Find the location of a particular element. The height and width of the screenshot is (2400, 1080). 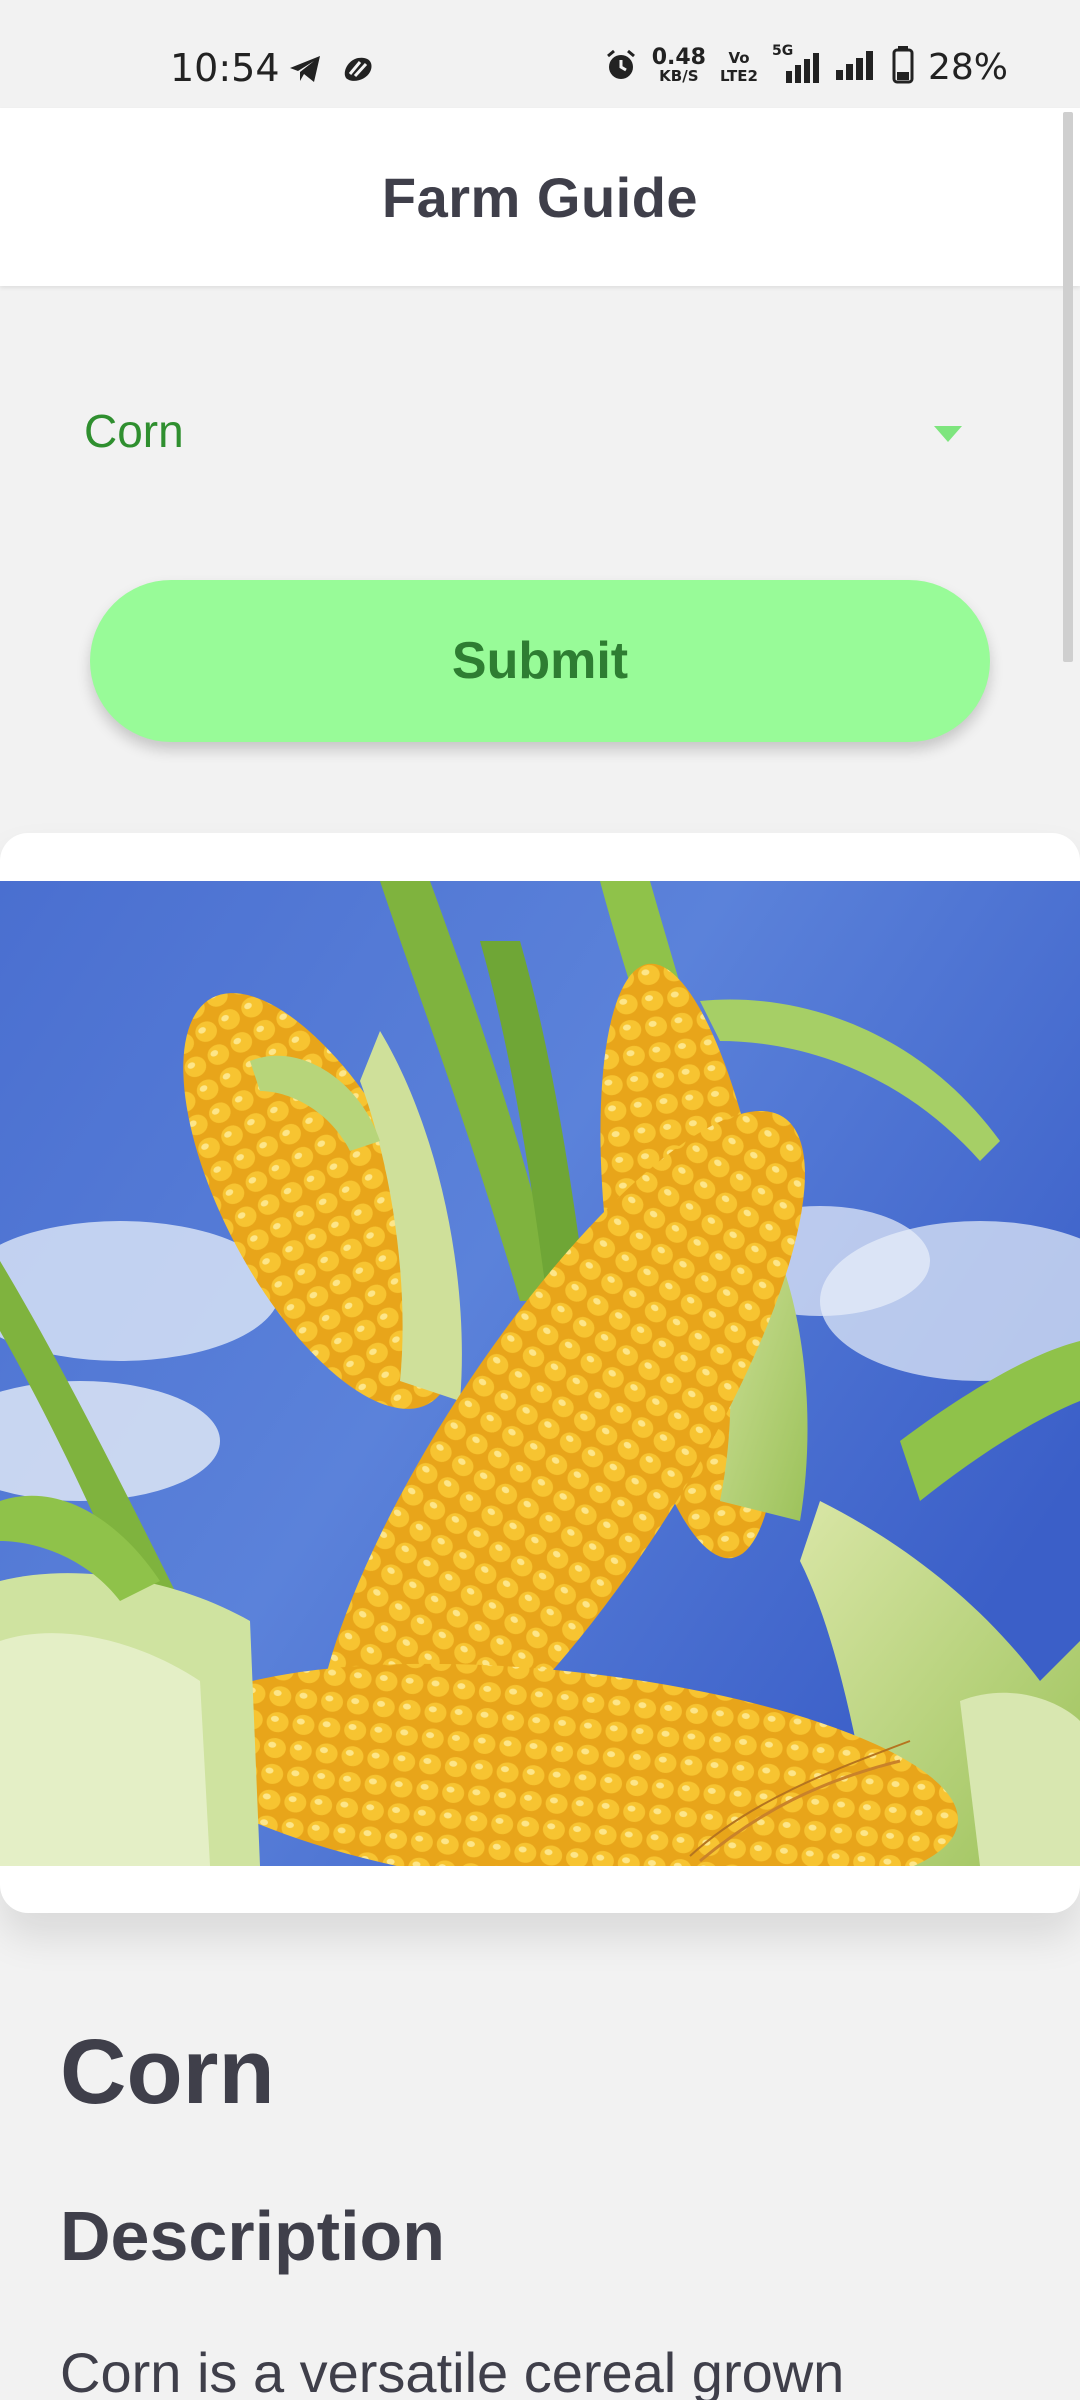

notification-icons is located at coordinates (332, 71).